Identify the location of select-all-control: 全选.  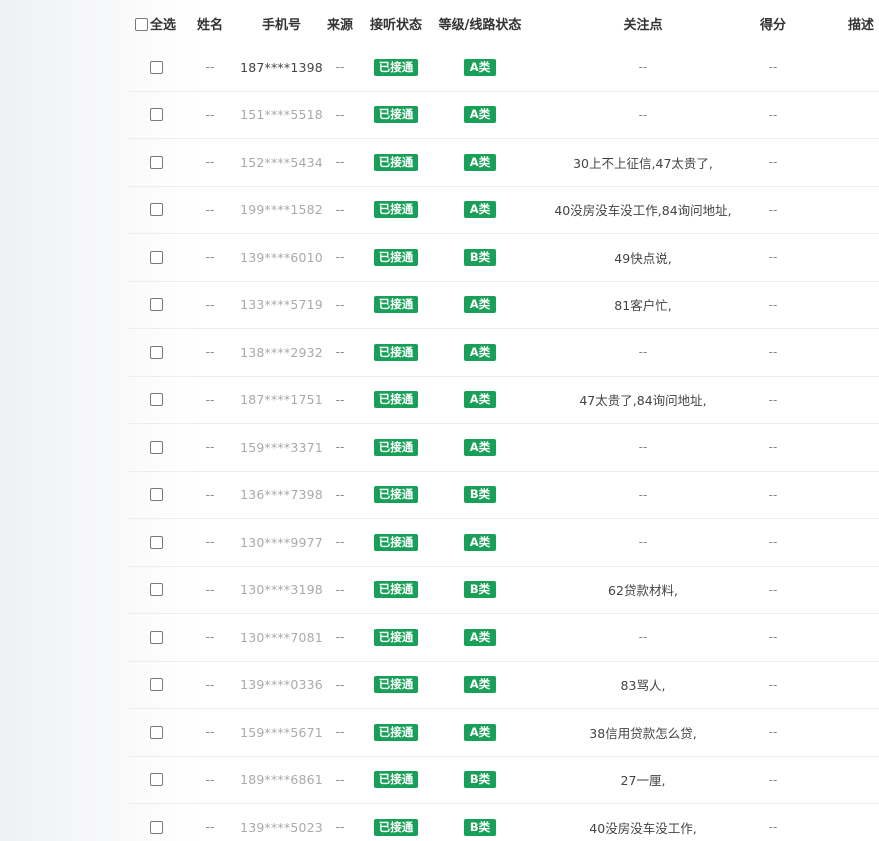
(155, 23).